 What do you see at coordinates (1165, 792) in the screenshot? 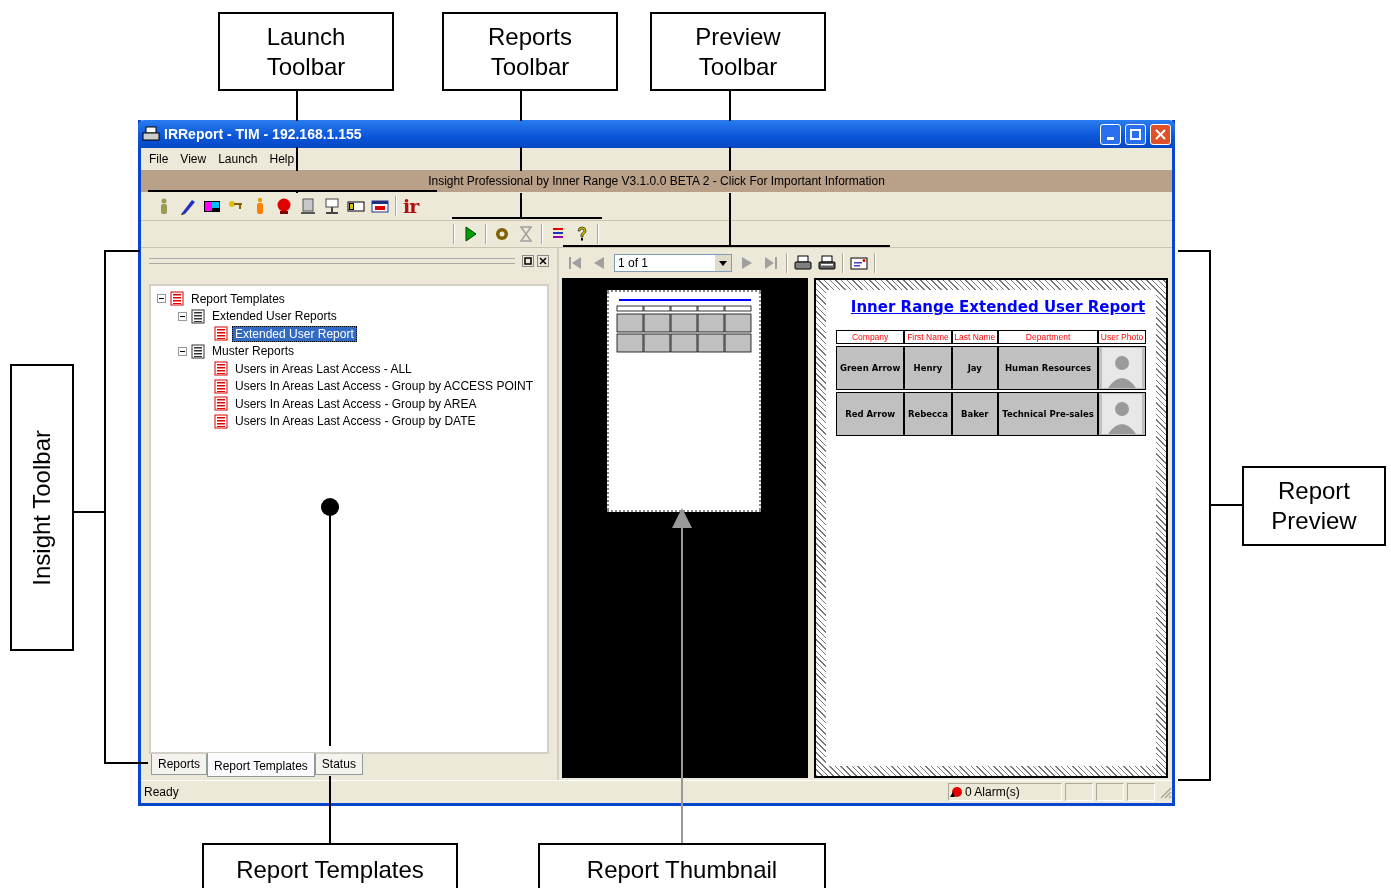
I see `resize-grip-icon` at bounding box center [1165, 792].